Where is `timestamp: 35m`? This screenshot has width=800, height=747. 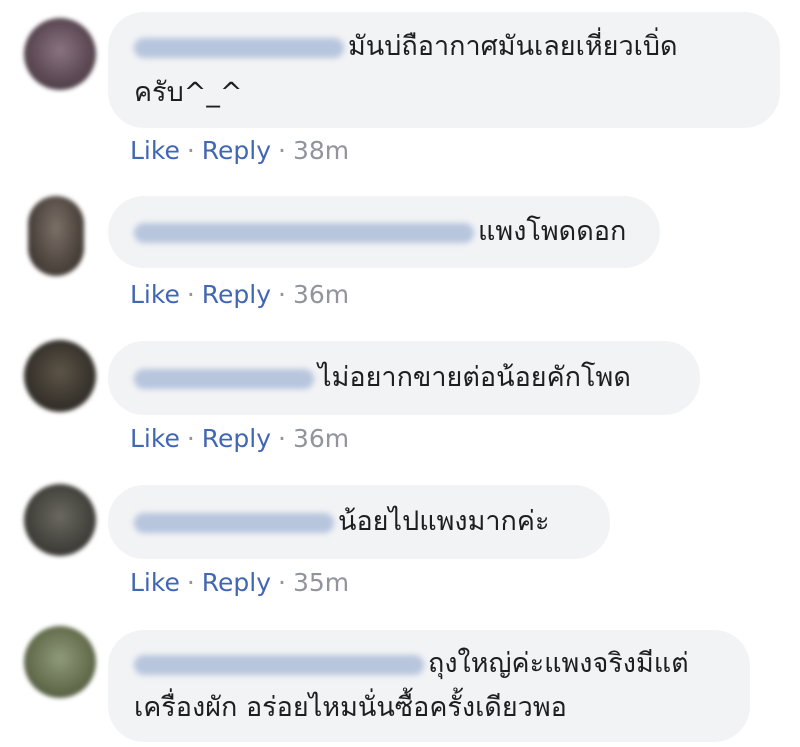
timestamp: 35m is located at coordinates (321, 582).